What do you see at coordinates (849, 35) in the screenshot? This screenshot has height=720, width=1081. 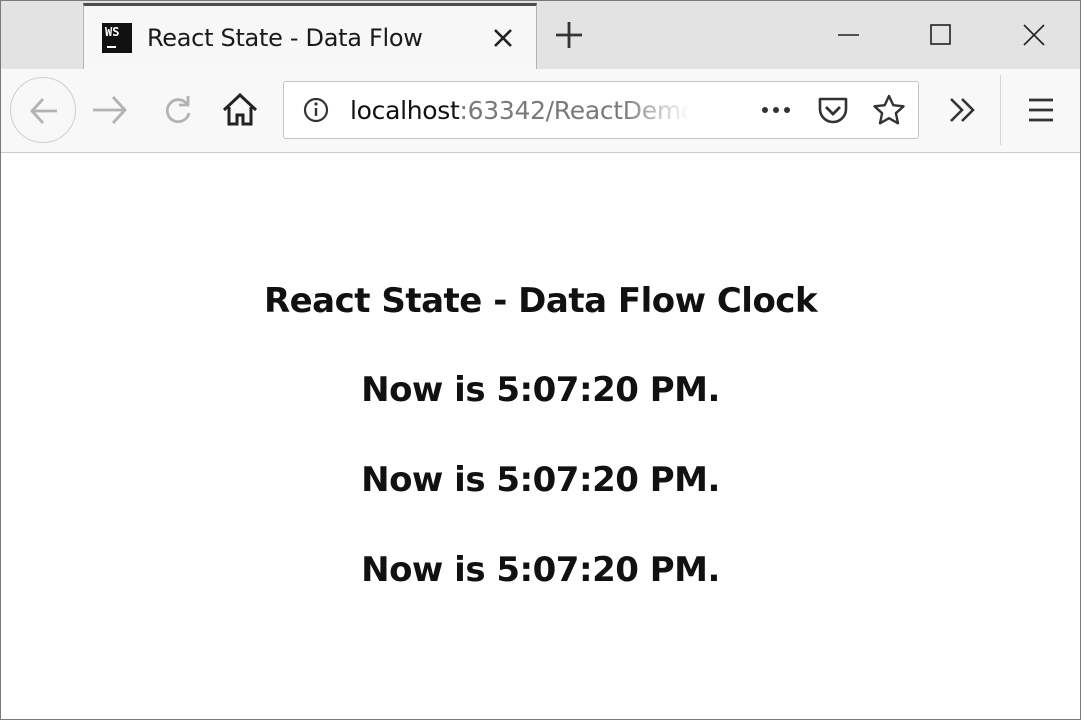 I see `minimize-icon` at bounding box center [849, 35].